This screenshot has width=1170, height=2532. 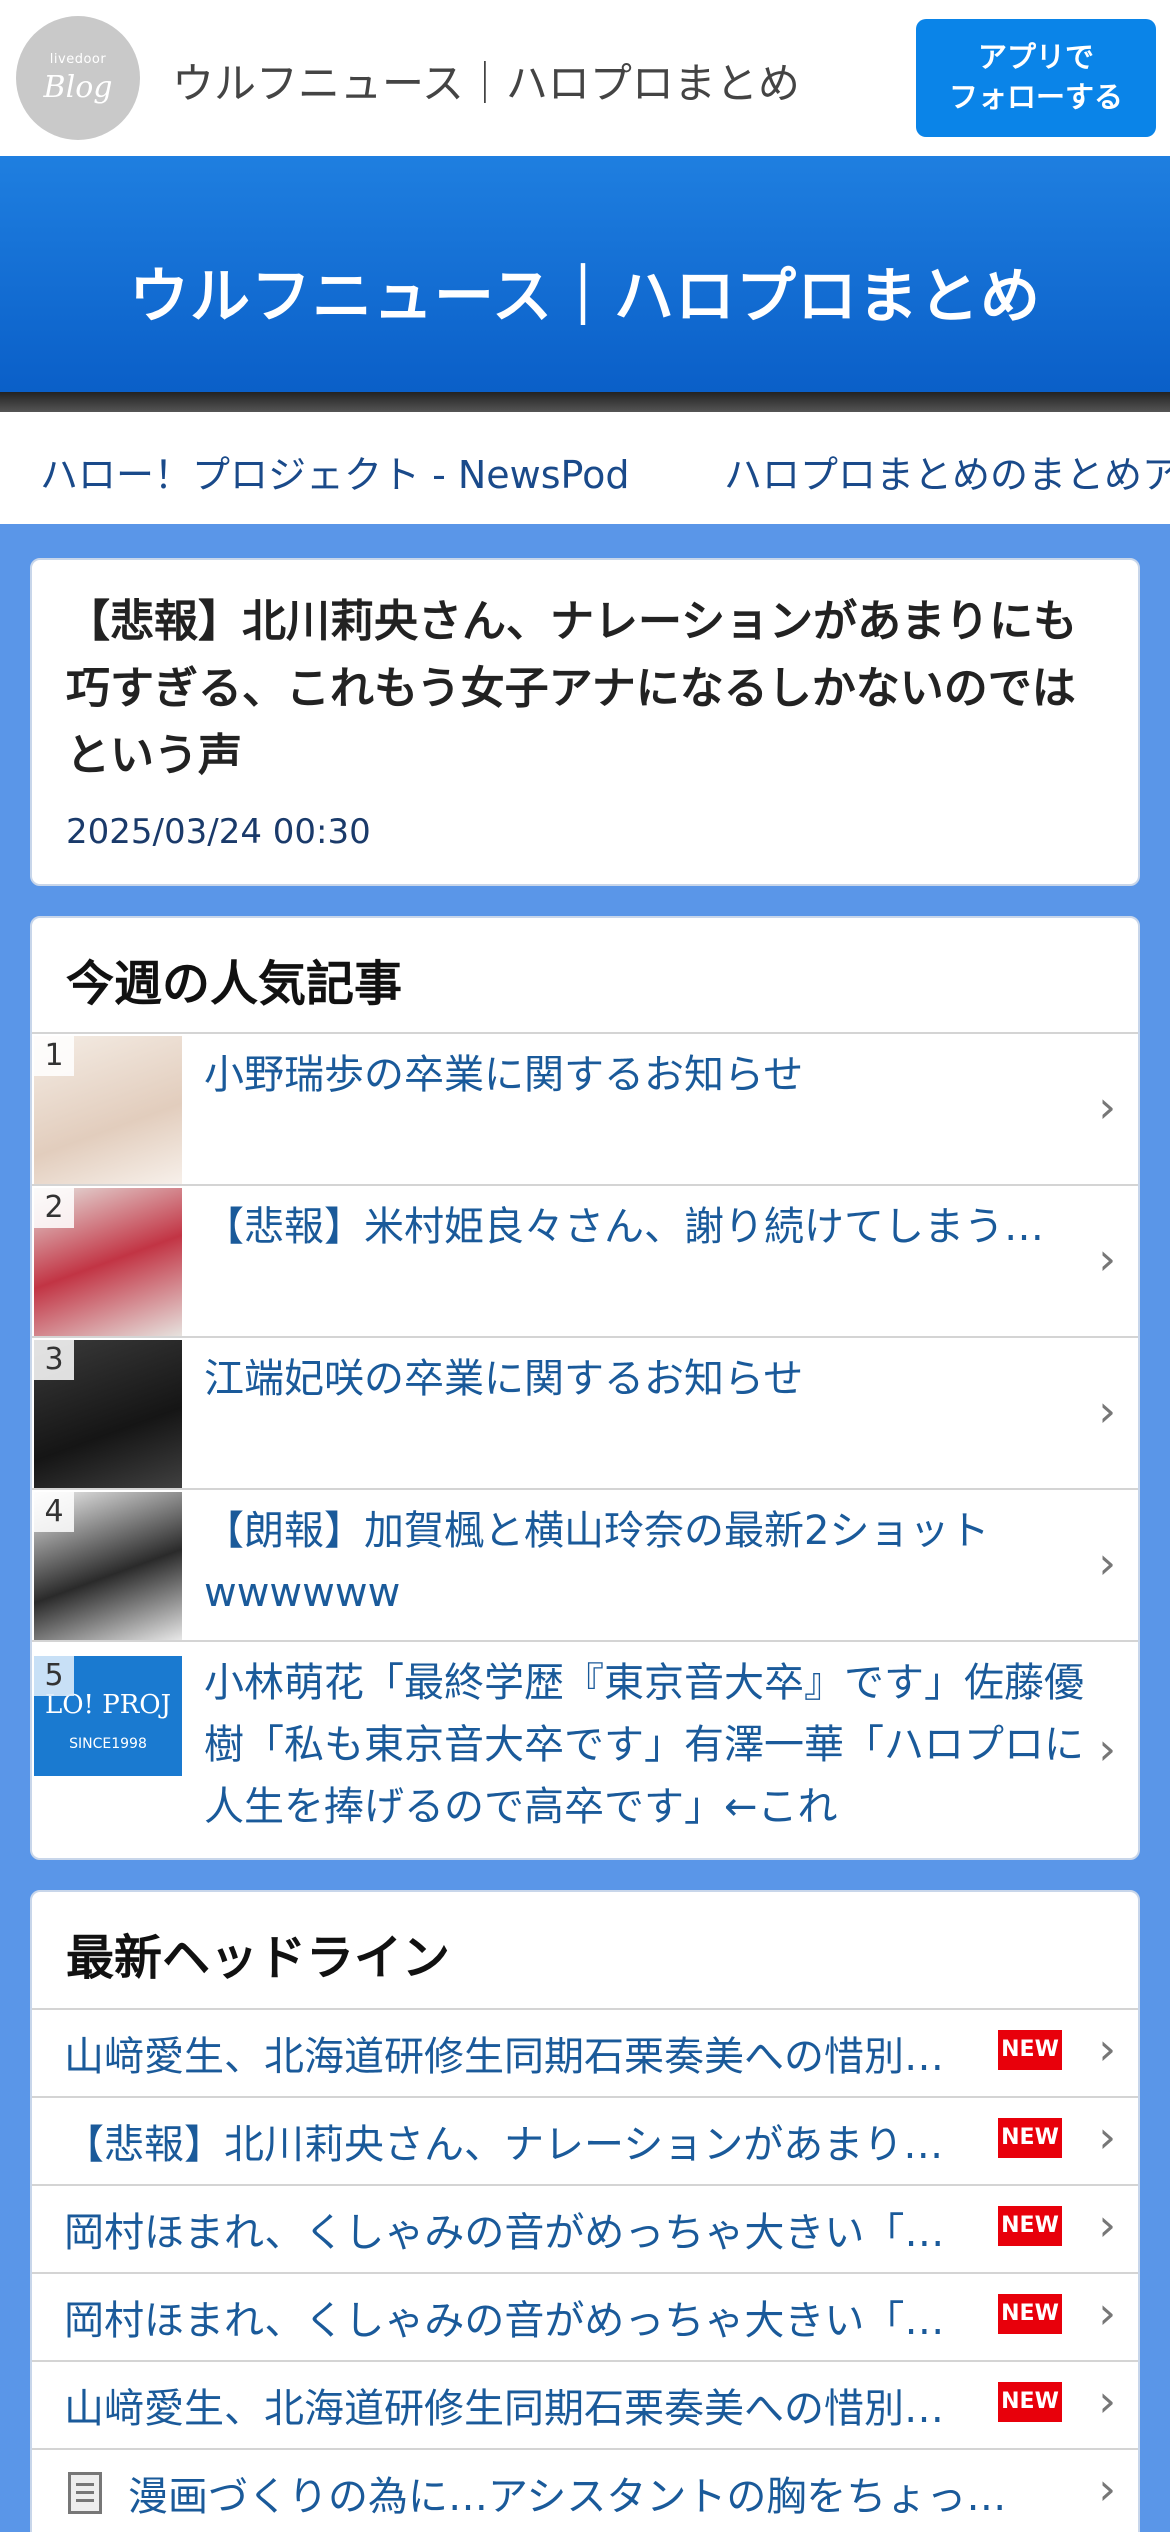 I want to click on headline-item: 【悲報】北川莉央さん、ナレーションがあまり… NEW ›, so click(x=585, y=2140).